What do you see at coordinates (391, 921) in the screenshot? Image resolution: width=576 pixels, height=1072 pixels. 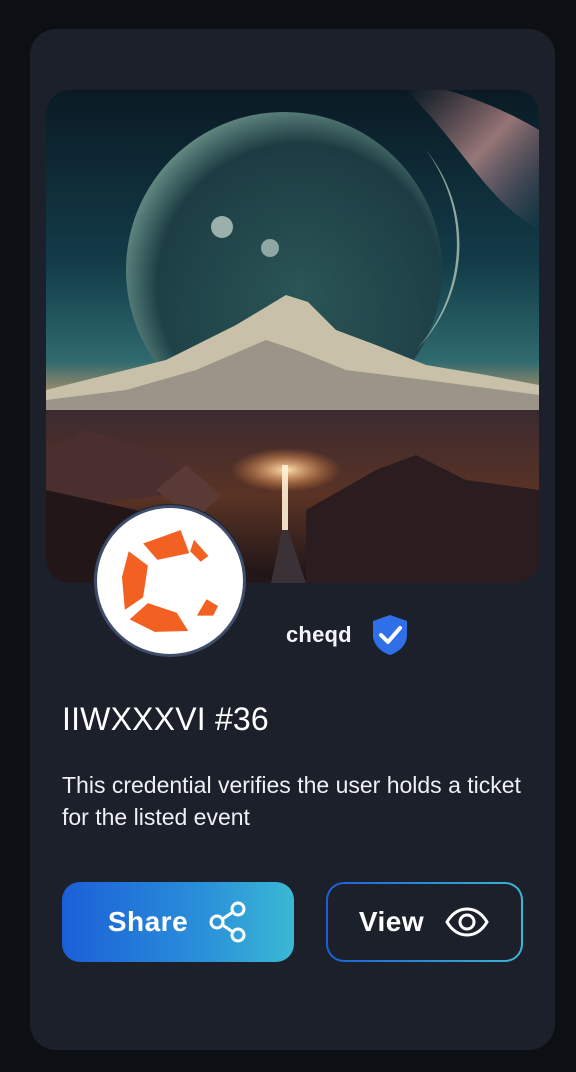 I see `view-button-label: View` at bounding box center [391, 921].